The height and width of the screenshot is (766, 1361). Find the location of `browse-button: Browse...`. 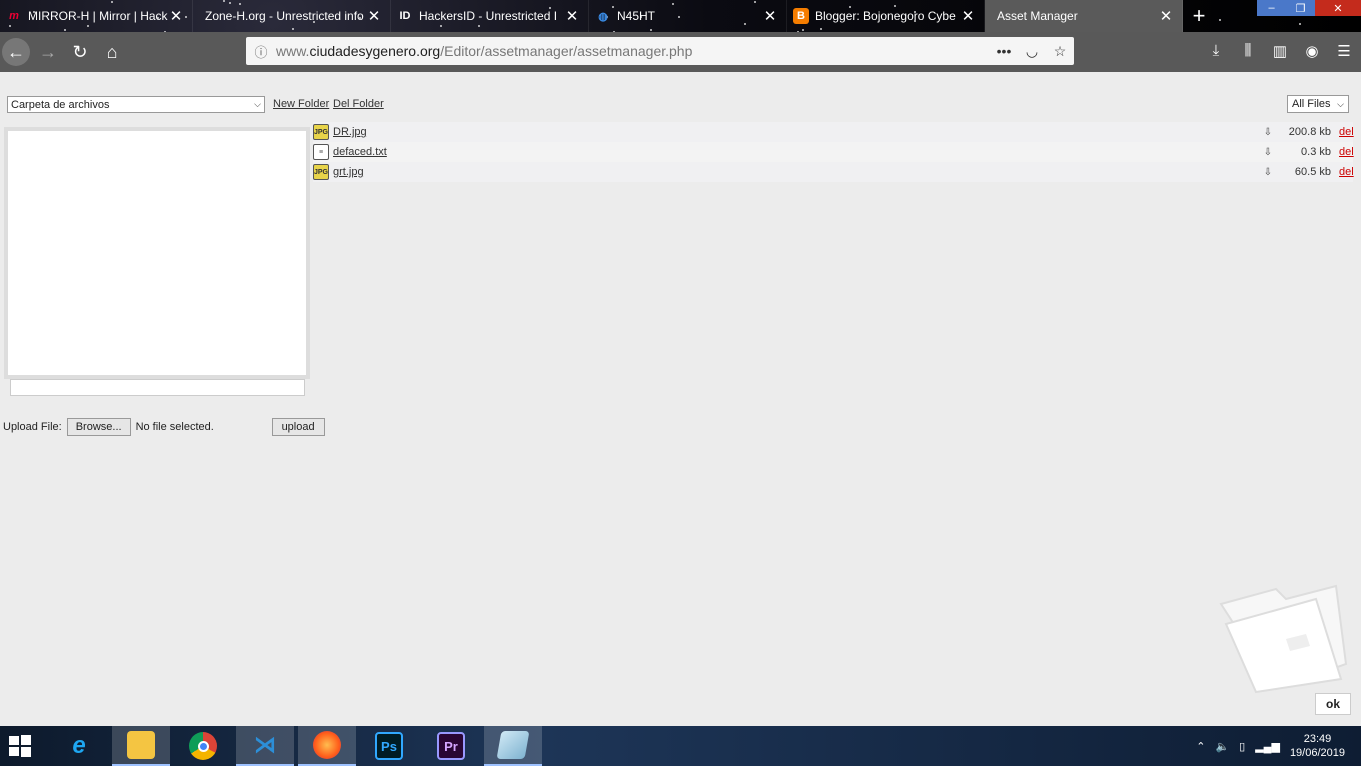

browse-button: Browse... is located at coordinates (98, 427).